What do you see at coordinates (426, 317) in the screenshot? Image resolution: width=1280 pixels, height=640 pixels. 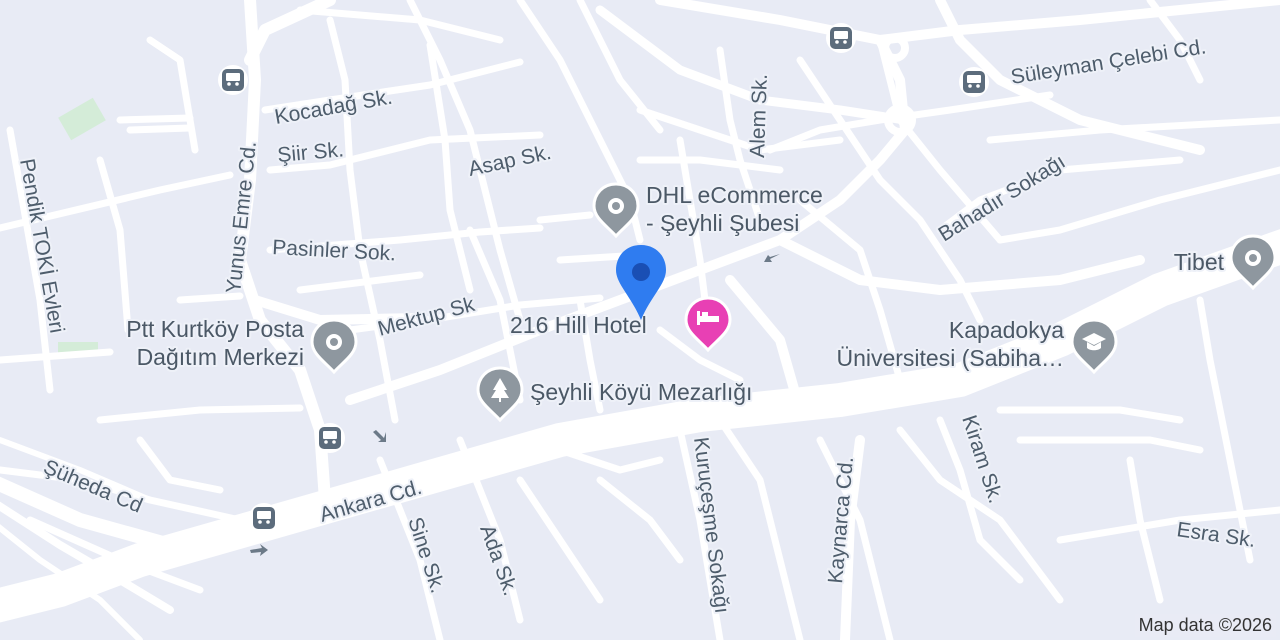 I see `street-label-mektup: Mektup Sk` at bounding box center [426, 317].